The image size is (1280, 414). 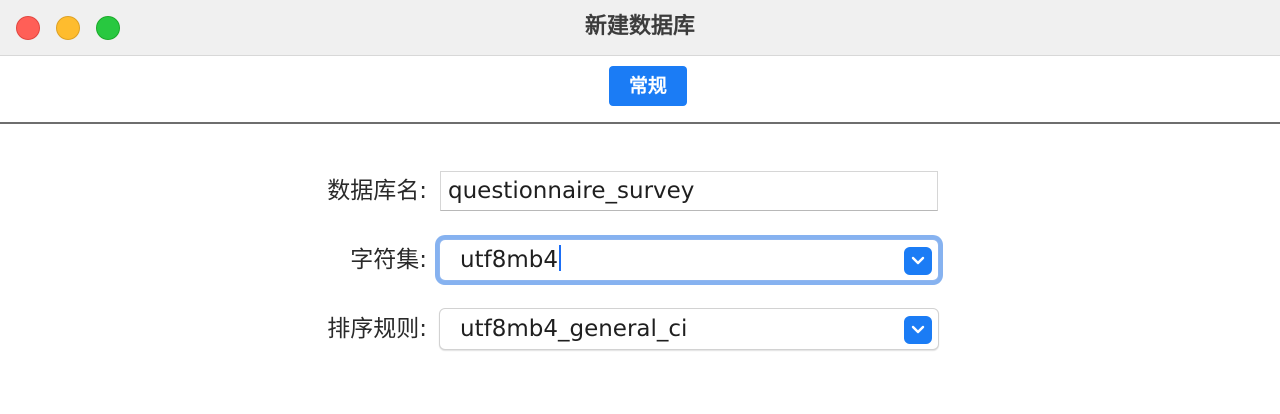 What do you see at coordinates (648, 86) in the screenshot?
I see `tab-general: 常规` at bounding box center [648, 86].